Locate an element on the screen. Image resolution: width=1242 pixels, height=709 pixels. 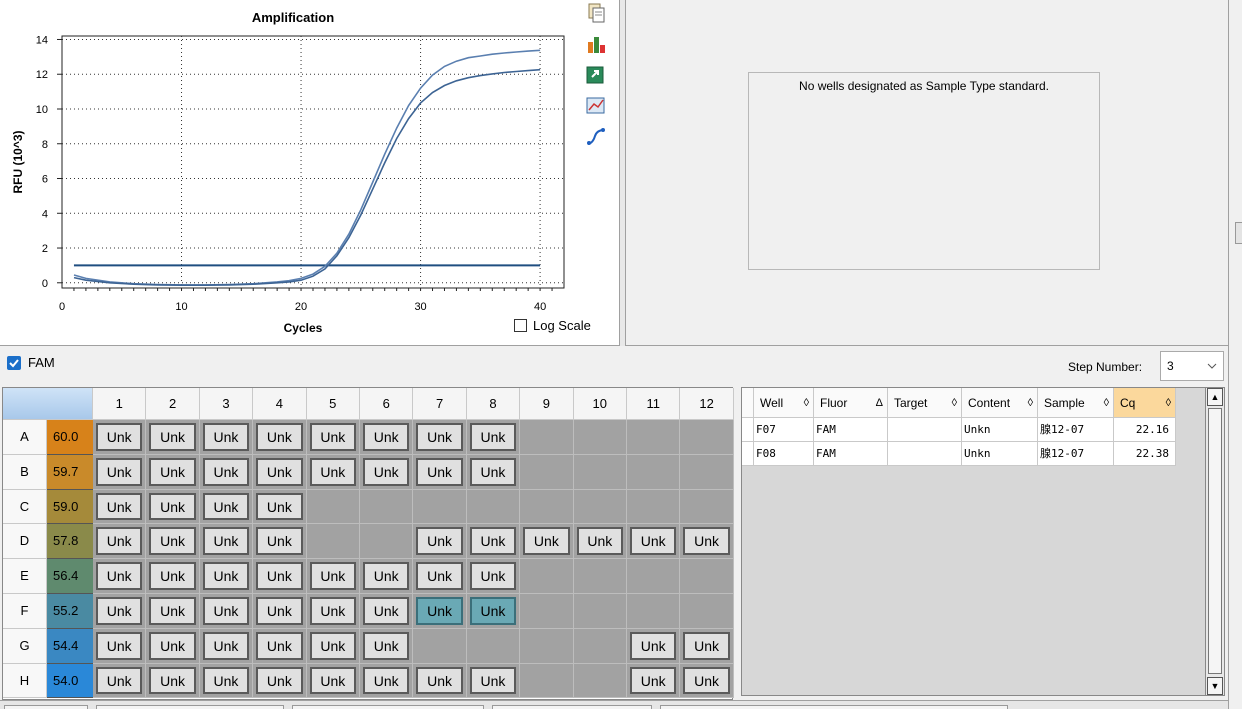
well-C2: Unk is located at coordinates (173, 507).